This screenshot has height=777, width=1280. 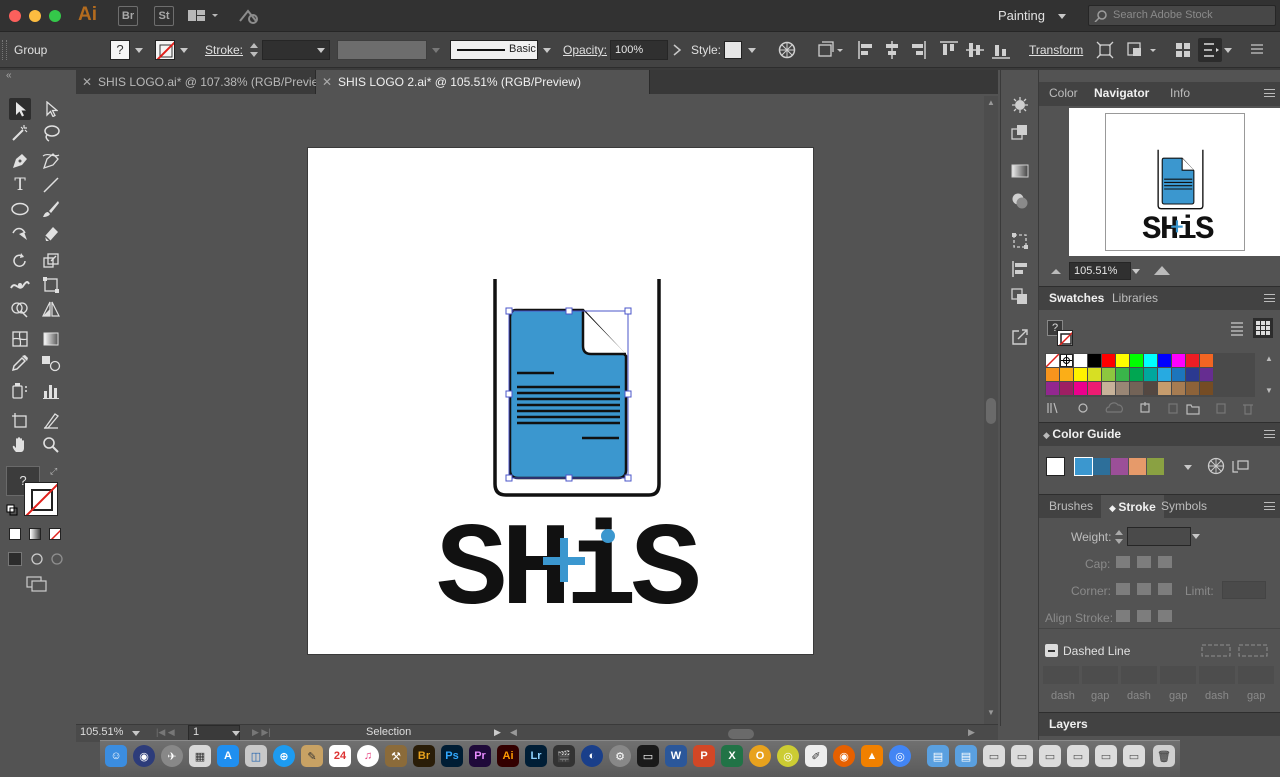 What do you see at coordinates (1269, 434) in the screenshot?
I see `color-guide-menu-icon` at bounding box center [1269, 434].